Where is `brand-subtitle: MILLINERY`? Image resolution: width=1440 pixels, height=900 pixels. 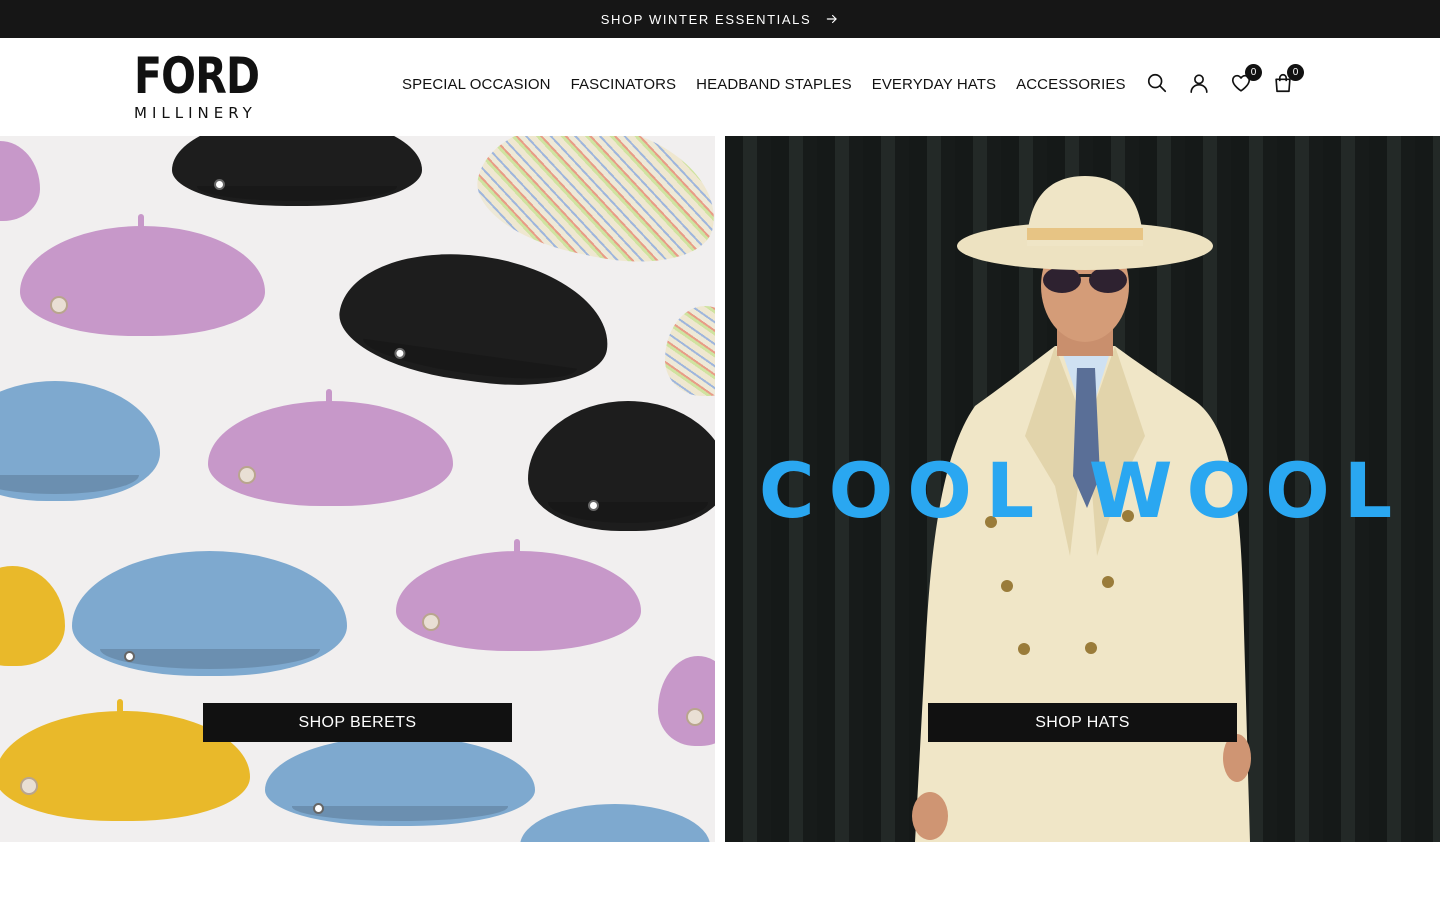 brand-subtitle: MILLINERY is located at coordinates (195, 113).